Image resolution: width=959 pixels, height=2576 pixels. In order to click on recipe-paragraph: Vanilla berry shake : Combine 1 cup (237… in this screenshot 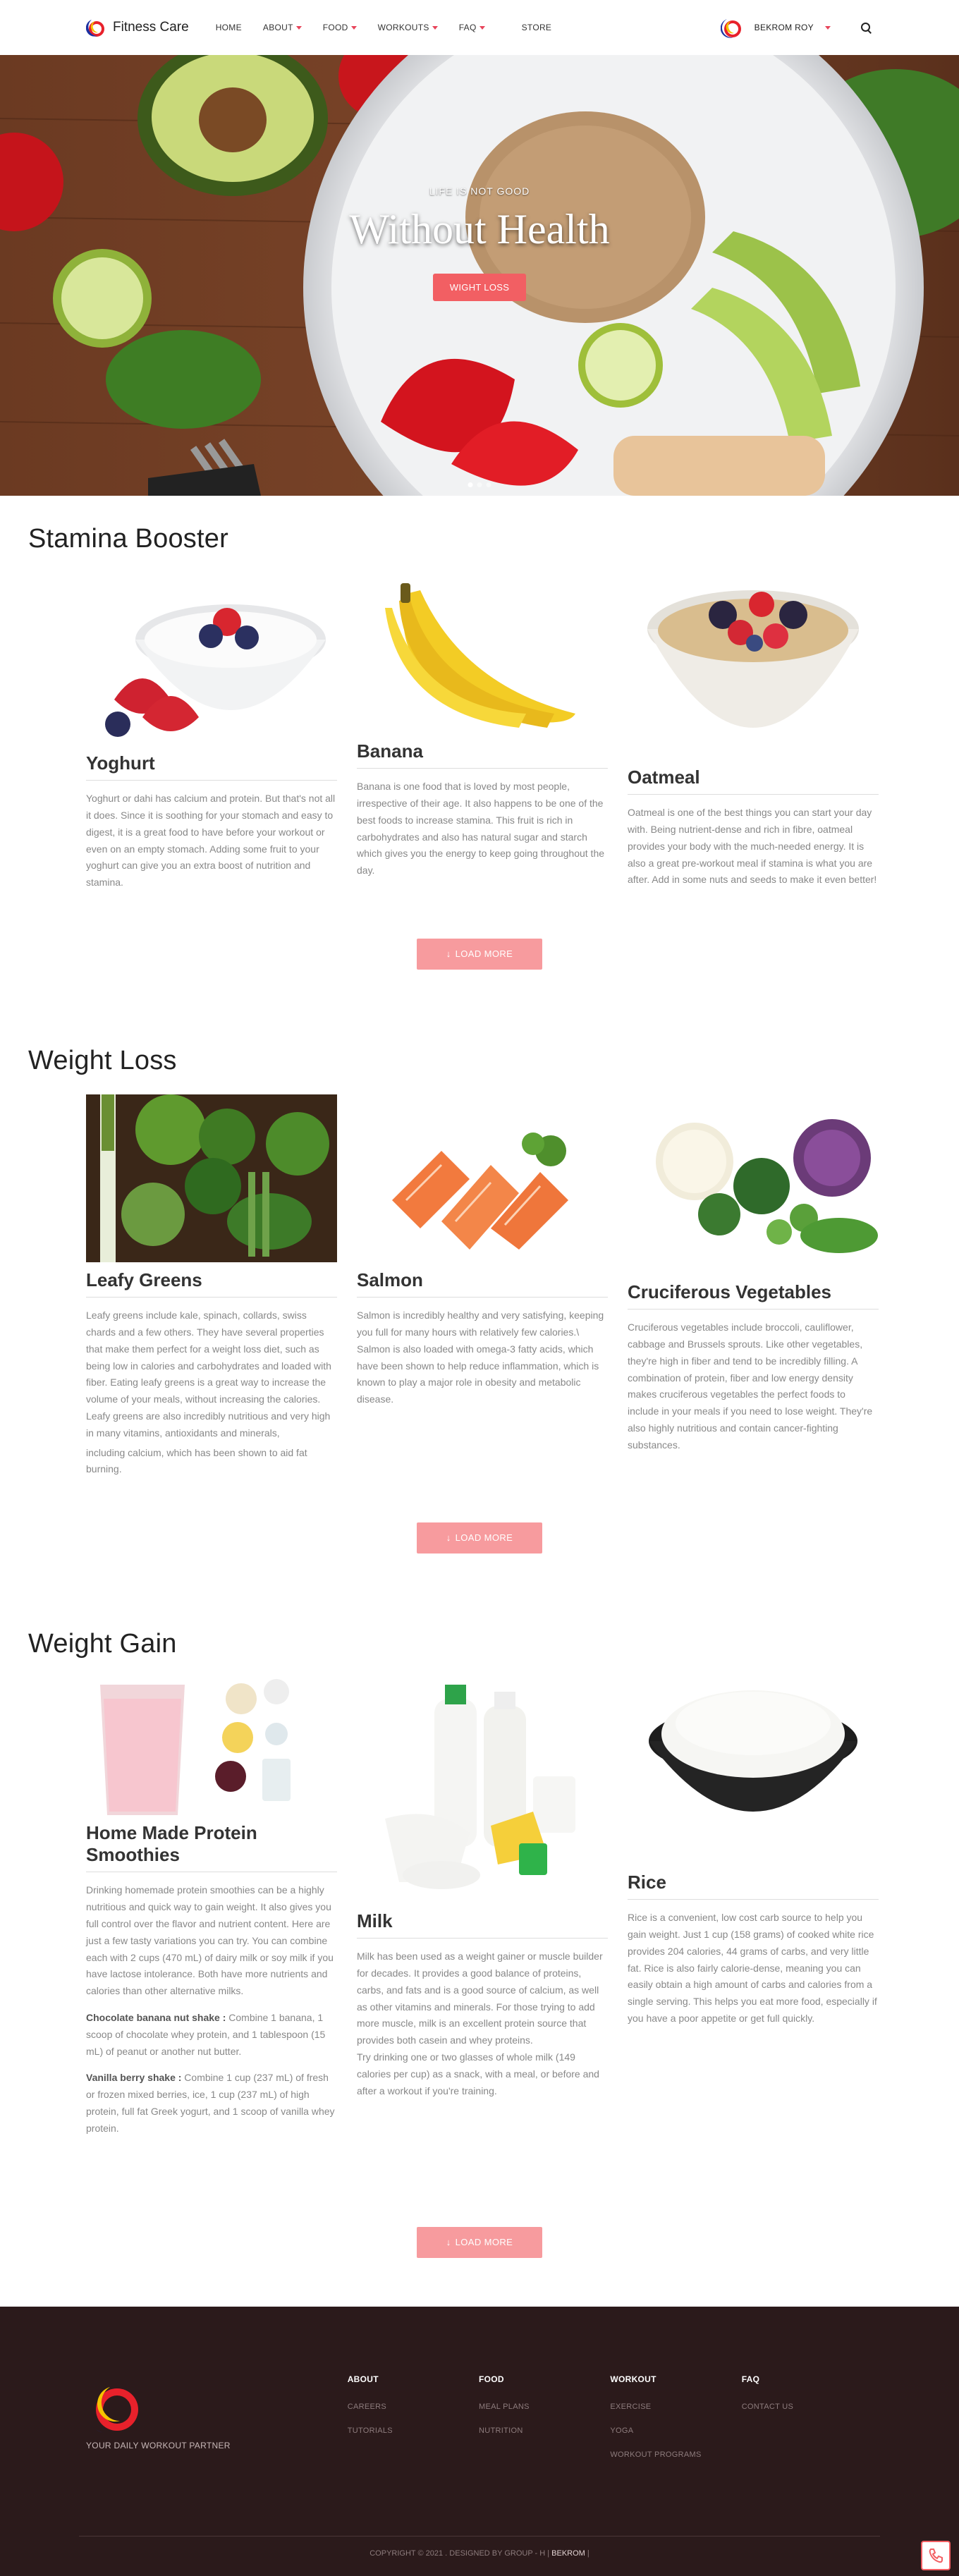, I will do `click(211, 2103)`.